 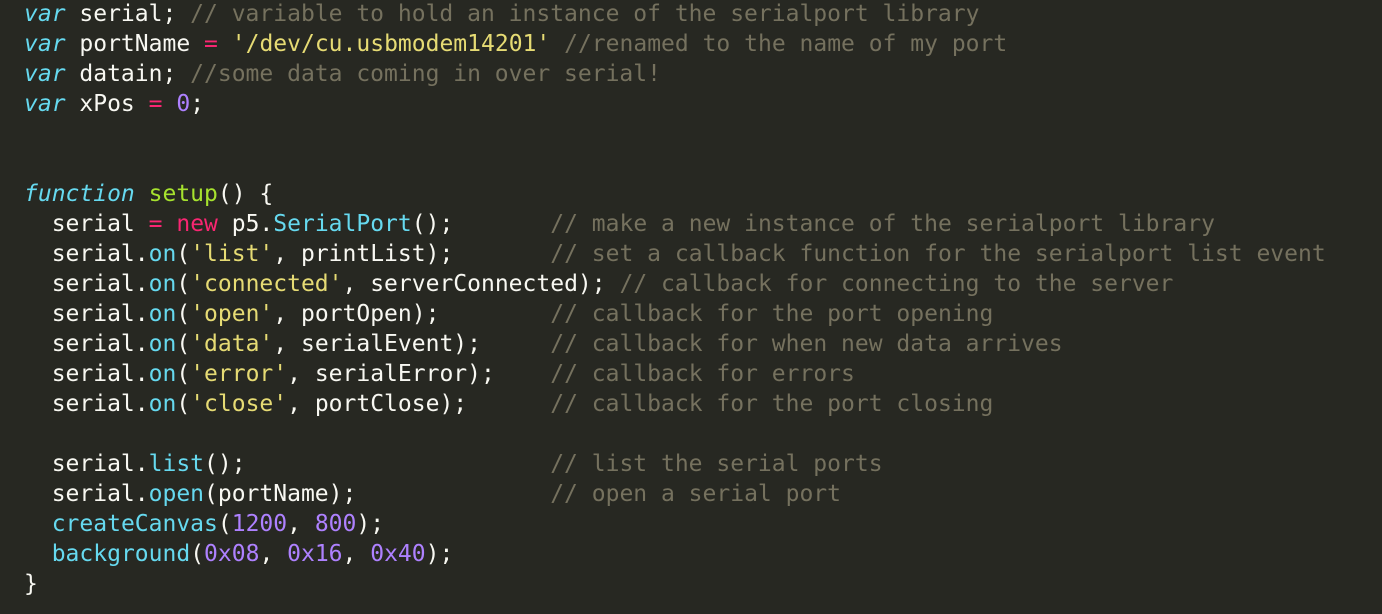 What do you see at coordinates (232, 314) in the screenshot?
I see `code-token: 'open'` at bounding box center [232, 314].